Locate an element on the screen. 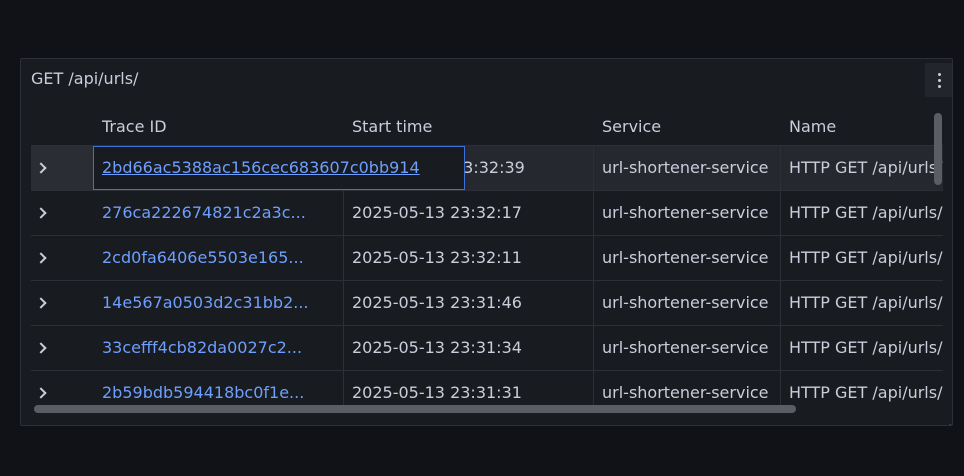 The height and width of the screenshot is (476, 964). start-time-cell: 2025-05-13 23:31:46 is located at coordinates (468, 303).